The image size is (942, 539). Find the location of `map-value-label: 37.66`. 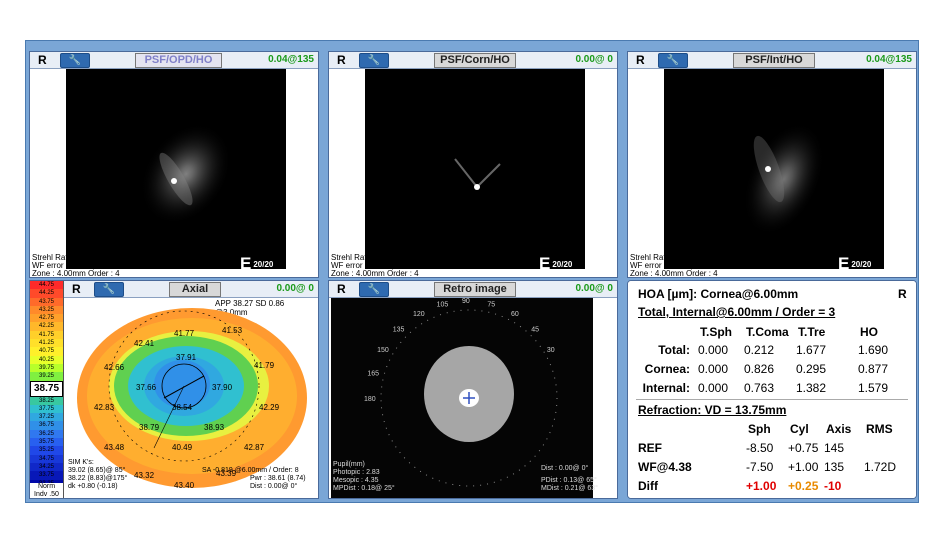

map-value-label: 37.66 is located at coordinates (146, 387).